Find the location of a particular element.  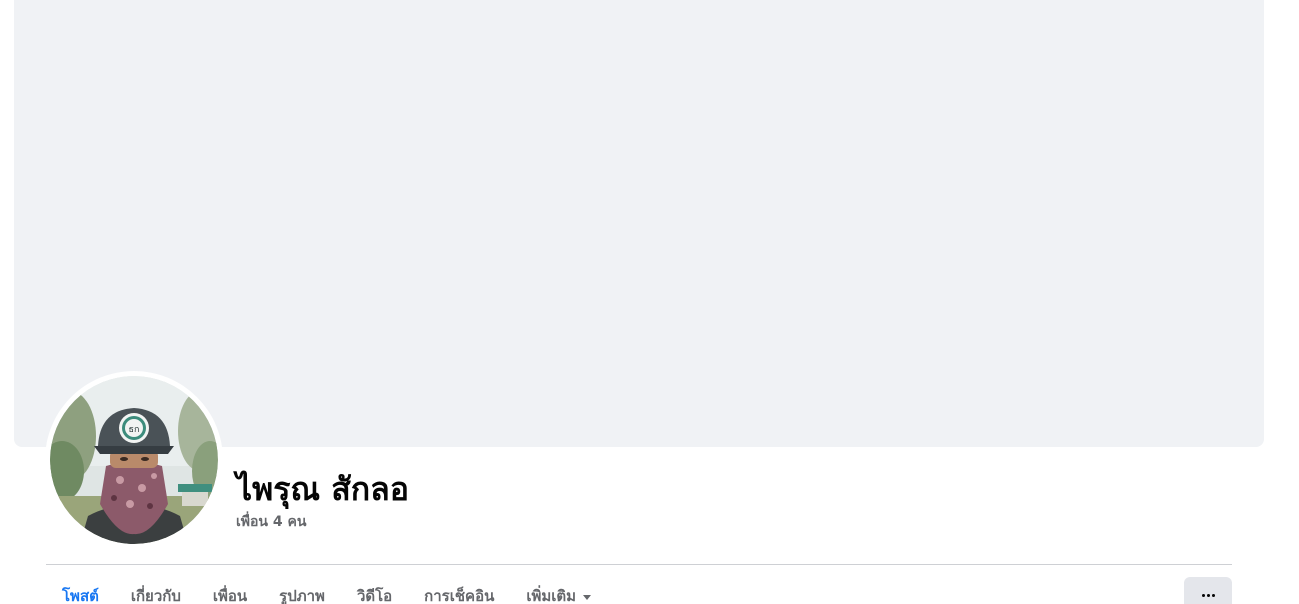

tab-label: เพิ่มเติม is located at coordinates (551, 595).